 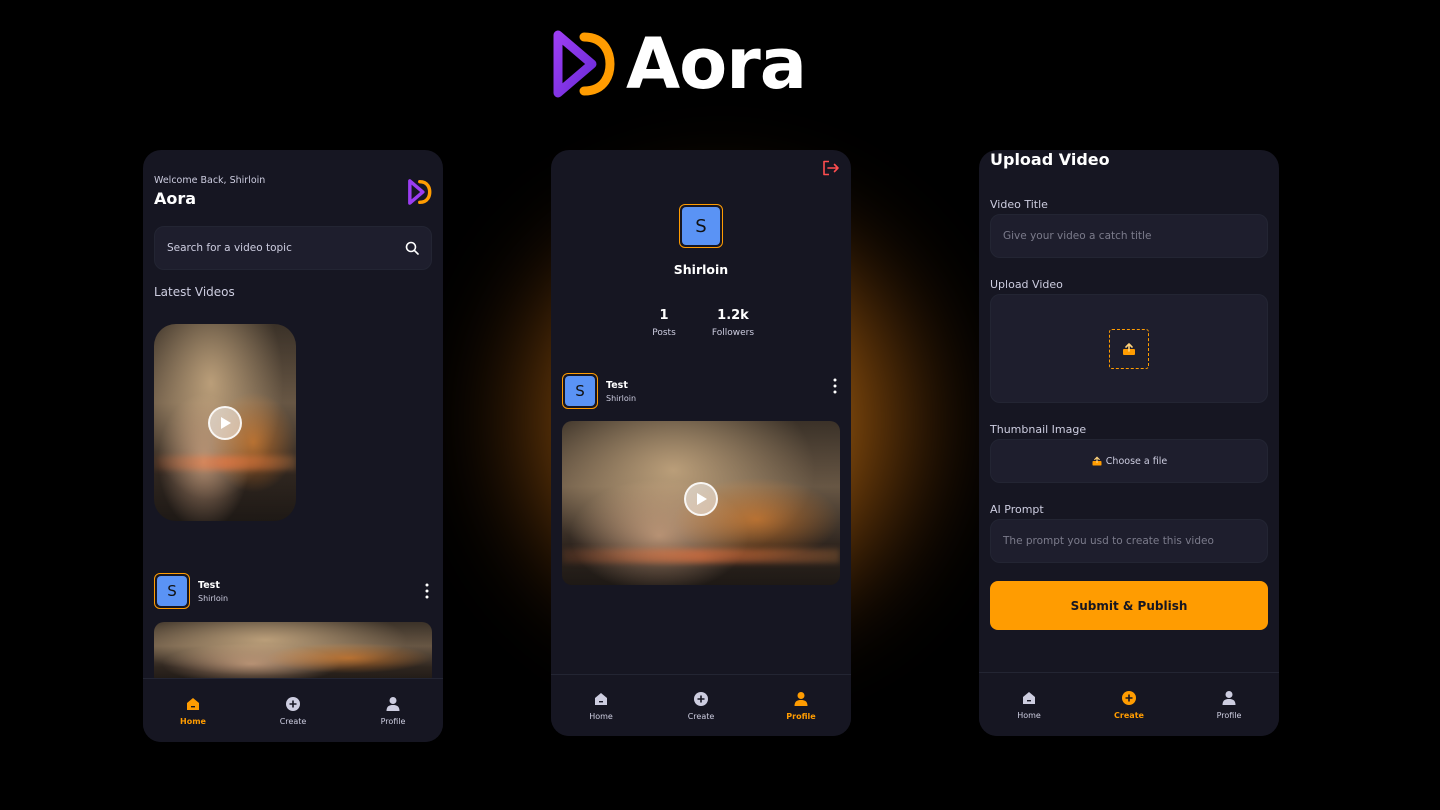 I want to click on video-title-input: Give your video a catch title, so click(x=1129, y=236).